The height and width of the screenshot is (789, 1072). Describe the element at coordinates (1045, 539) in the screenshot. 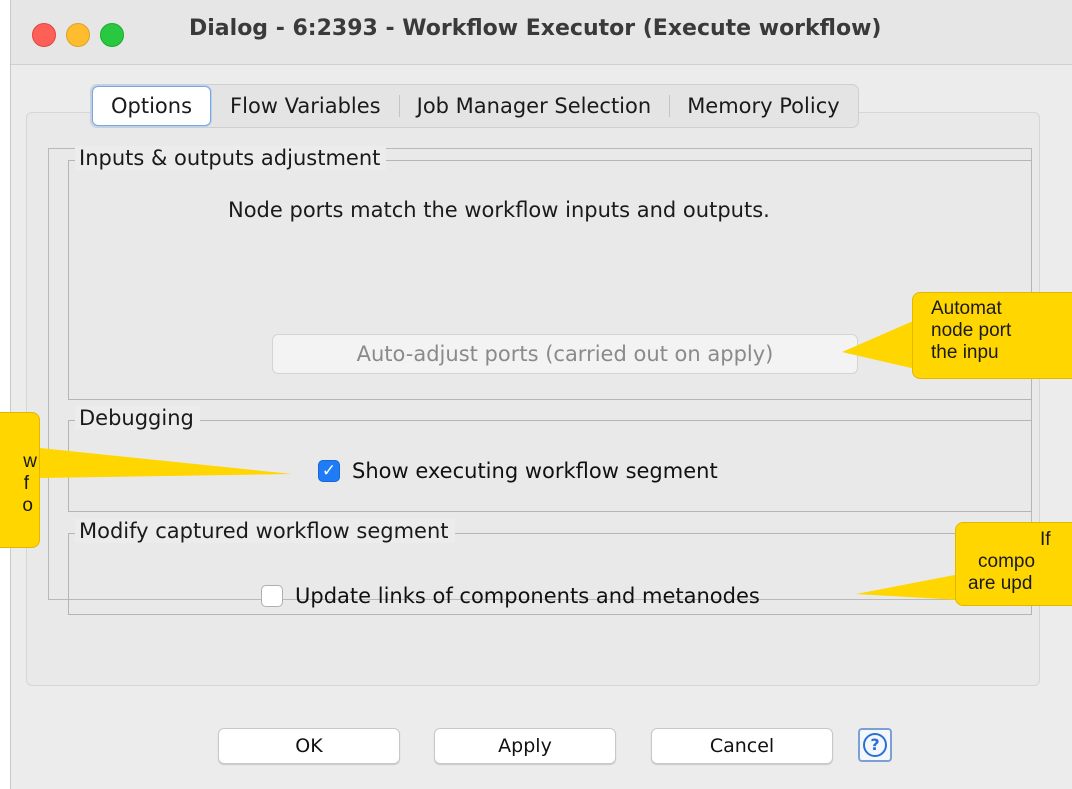

I see `callout-update-links-line: If` at that location.